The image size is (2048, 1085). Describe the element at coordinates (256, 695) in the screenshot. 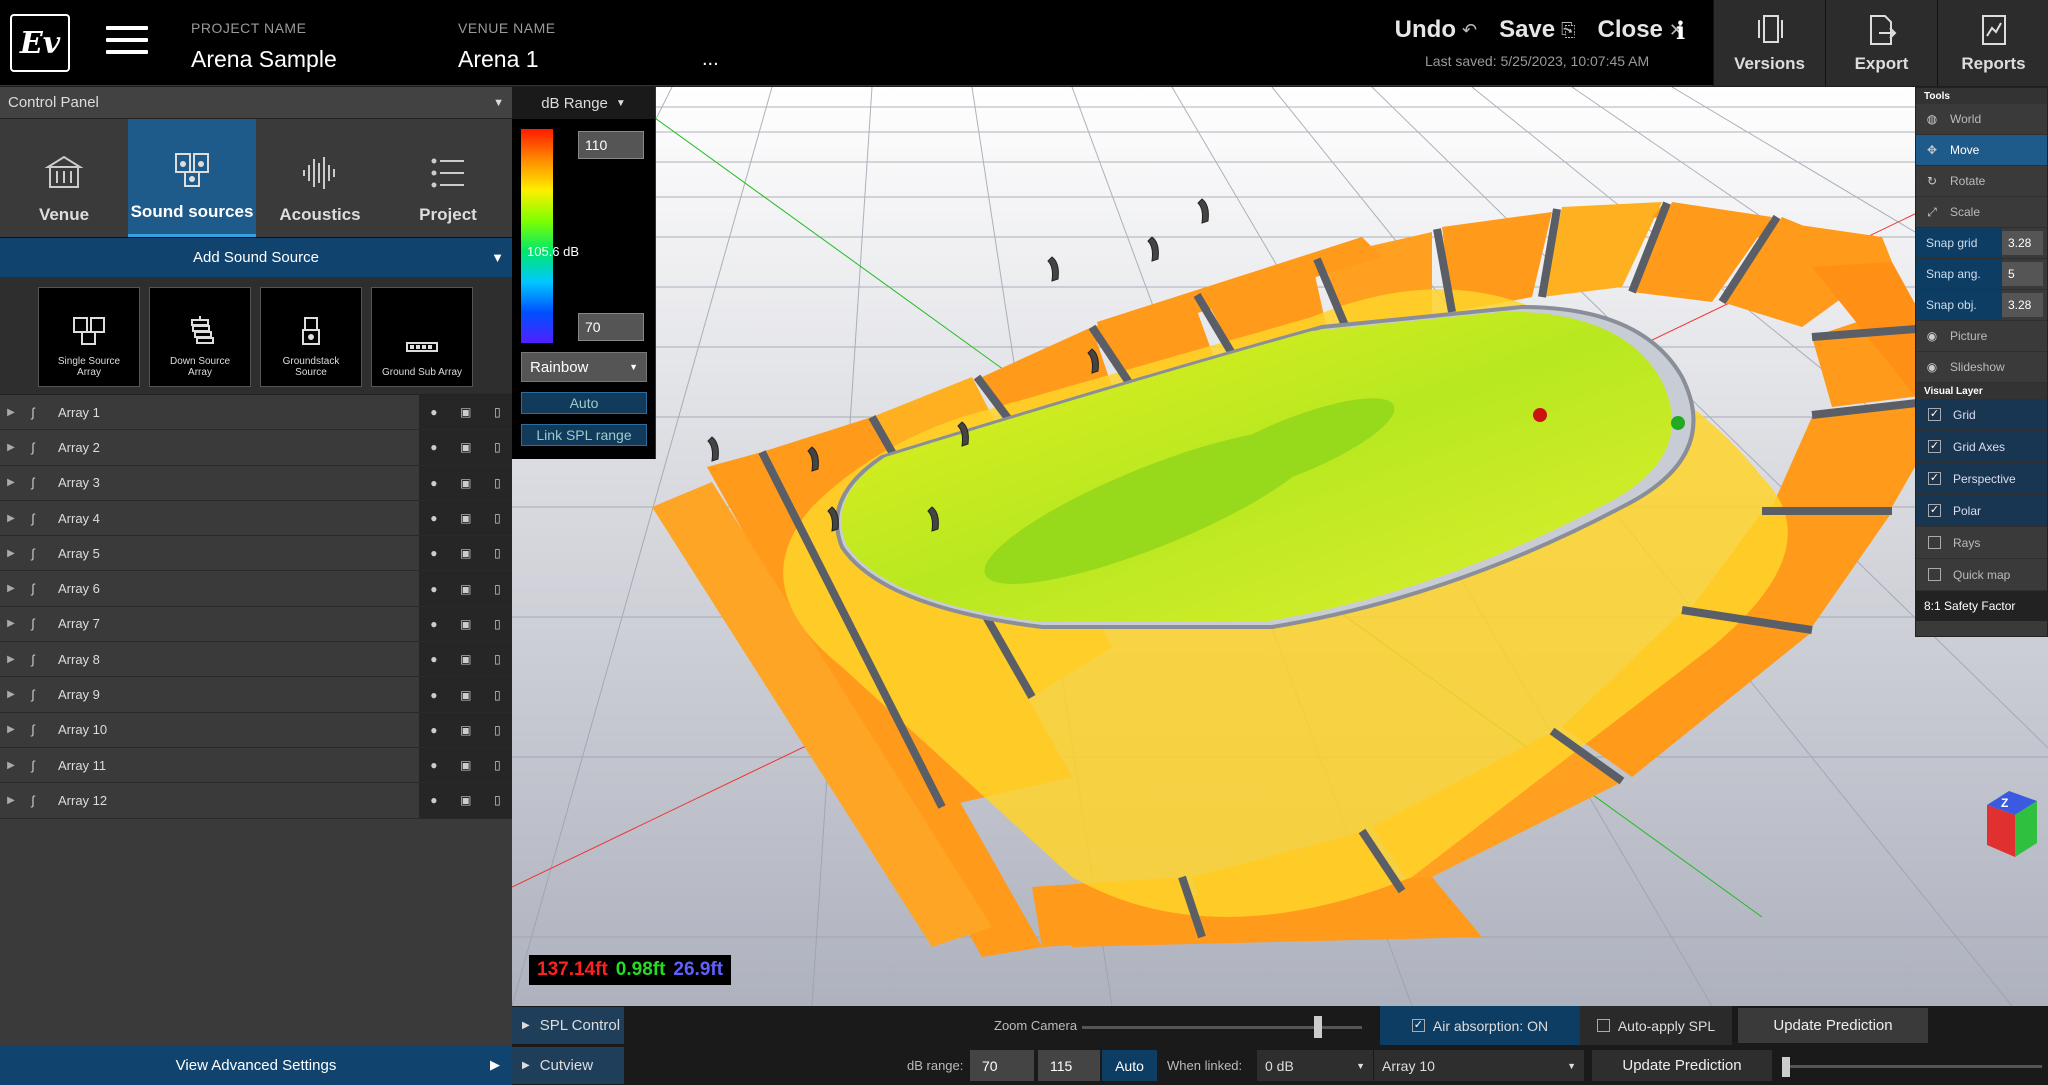

I see `array-row: ▶ ʃ Array 9 ● ▣ ▯` at that location.